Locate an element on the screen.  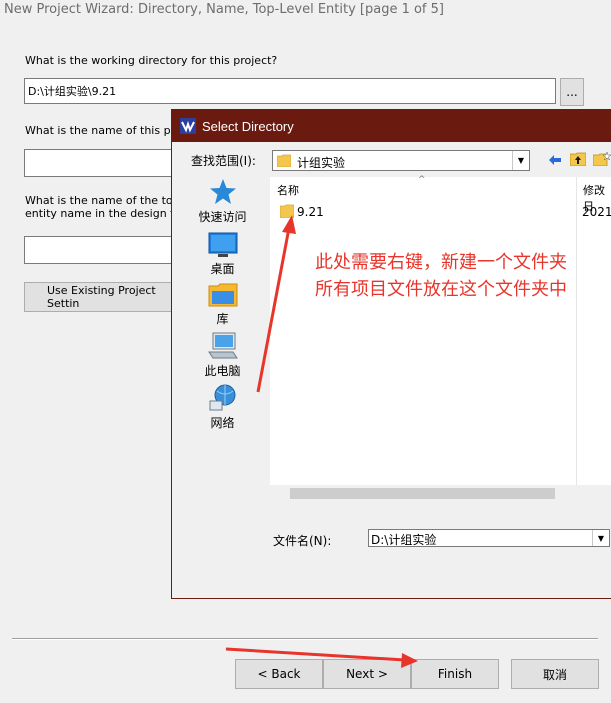
arrow-to-folder is located at coordinates (273, 310).